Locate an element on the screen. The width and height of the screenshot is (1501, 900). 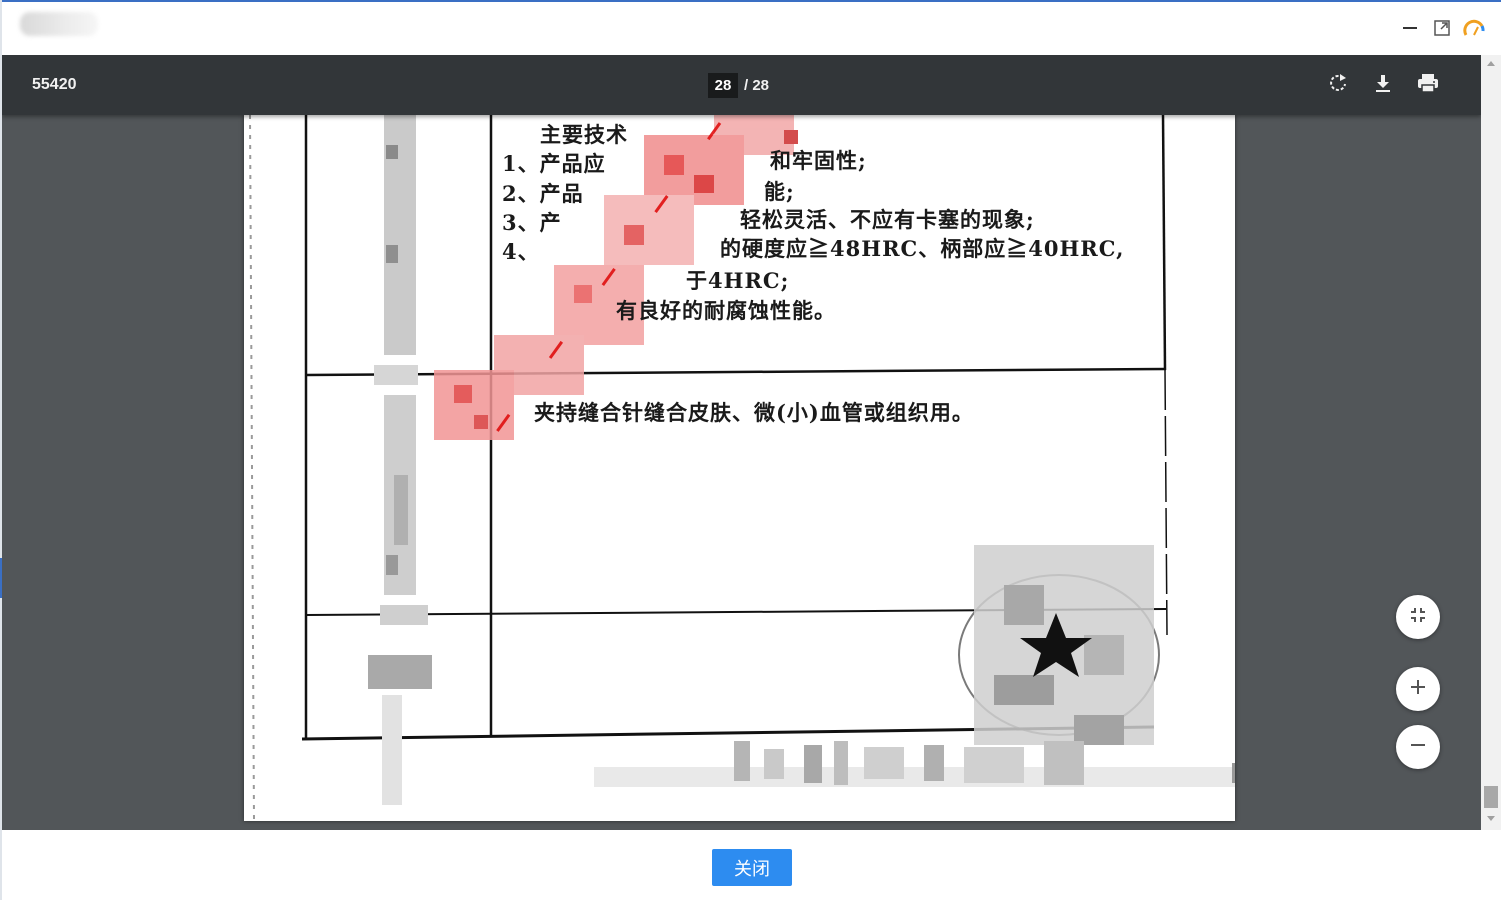
doc-line-4a: 4、 is located at coordinates (521, 251).